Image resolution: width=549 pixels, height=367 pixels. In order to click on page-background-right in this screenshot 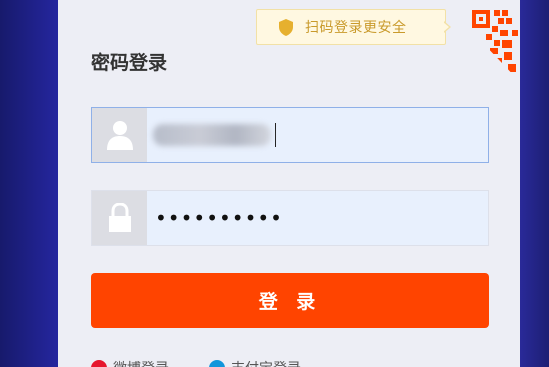, I will do `click(534, 183)`.